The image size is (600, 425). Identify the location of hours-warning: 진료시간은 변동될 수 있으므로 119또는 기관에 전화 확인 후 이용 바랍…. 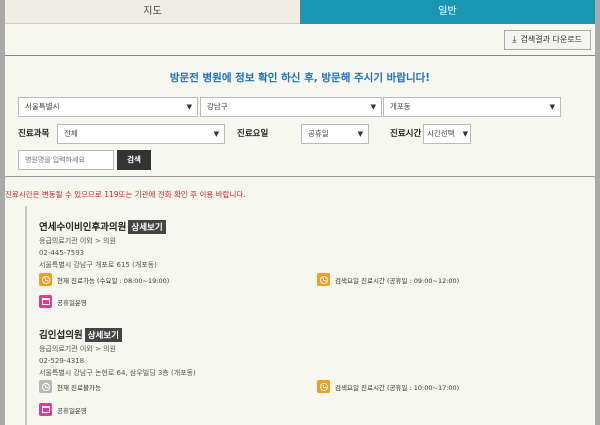
(125, 194).